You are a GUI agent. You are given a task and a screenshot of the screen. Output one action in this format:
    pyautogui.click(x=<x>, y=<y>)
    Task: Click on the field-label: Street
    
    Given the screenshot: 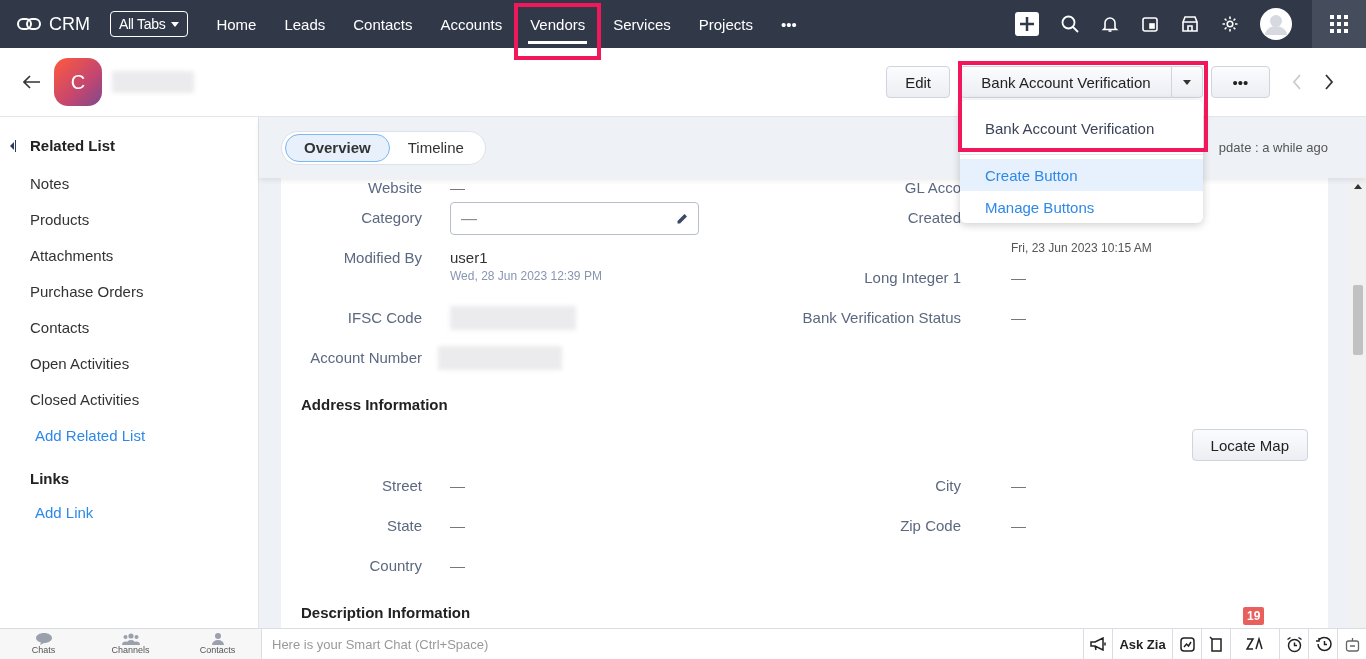 What is the action you would take?
    pyautogui.click(x=401, y=486)
    